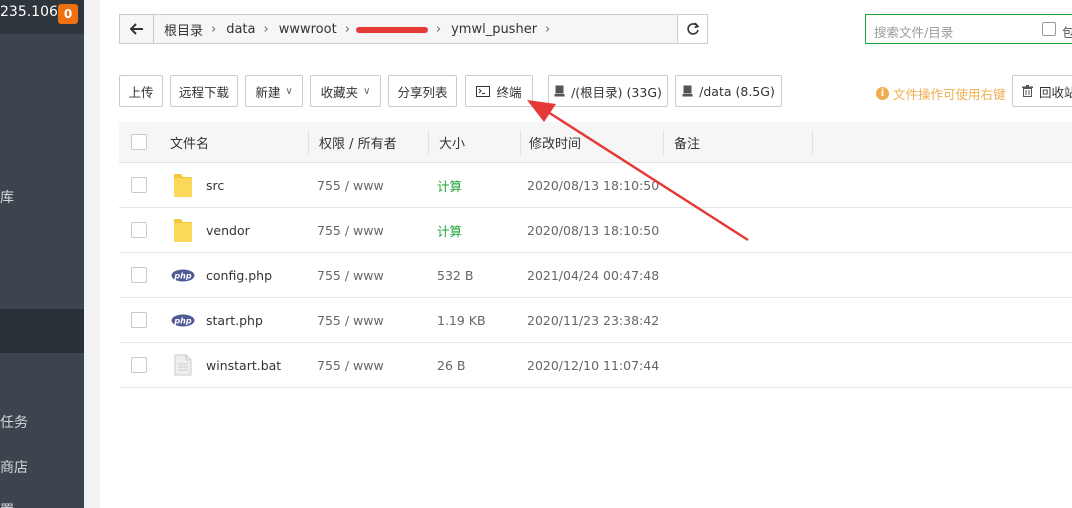 This screenshot has width=1072, height=508. I want to click on file-size: 1.19 KB, so click(461, 320).